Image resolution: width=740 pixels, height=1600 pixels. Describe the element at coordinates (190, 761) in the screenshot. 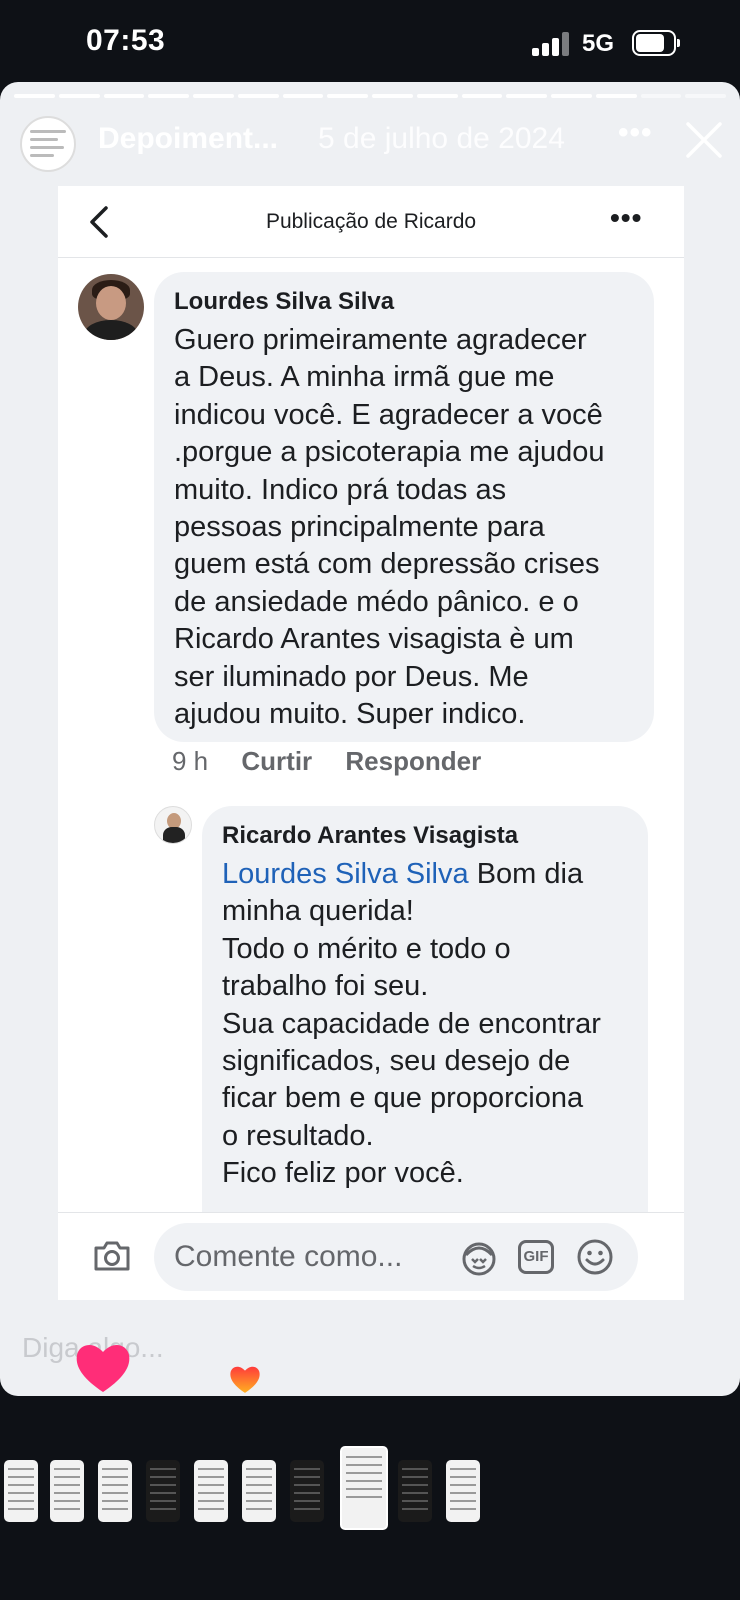

I see `comment-time: 9 h` at that location.